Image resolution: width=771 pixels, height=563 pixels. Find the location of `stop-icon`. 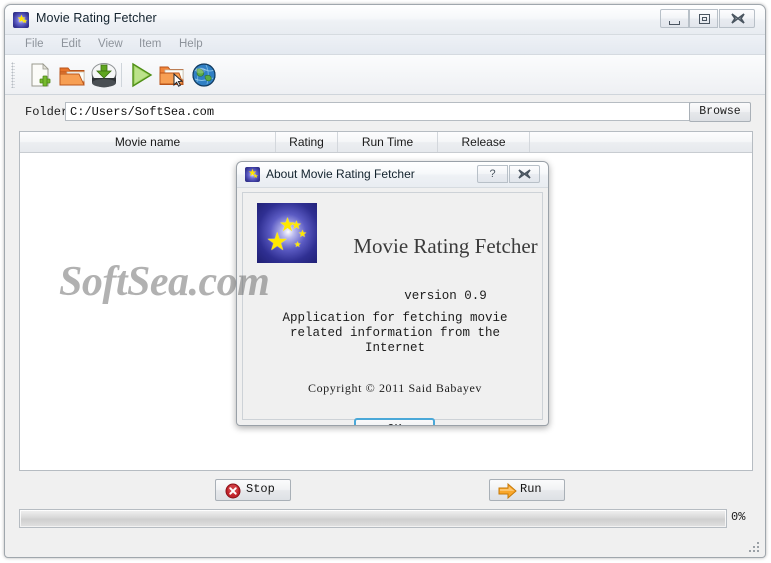

stop-icon is located at coordinates (233, 491).